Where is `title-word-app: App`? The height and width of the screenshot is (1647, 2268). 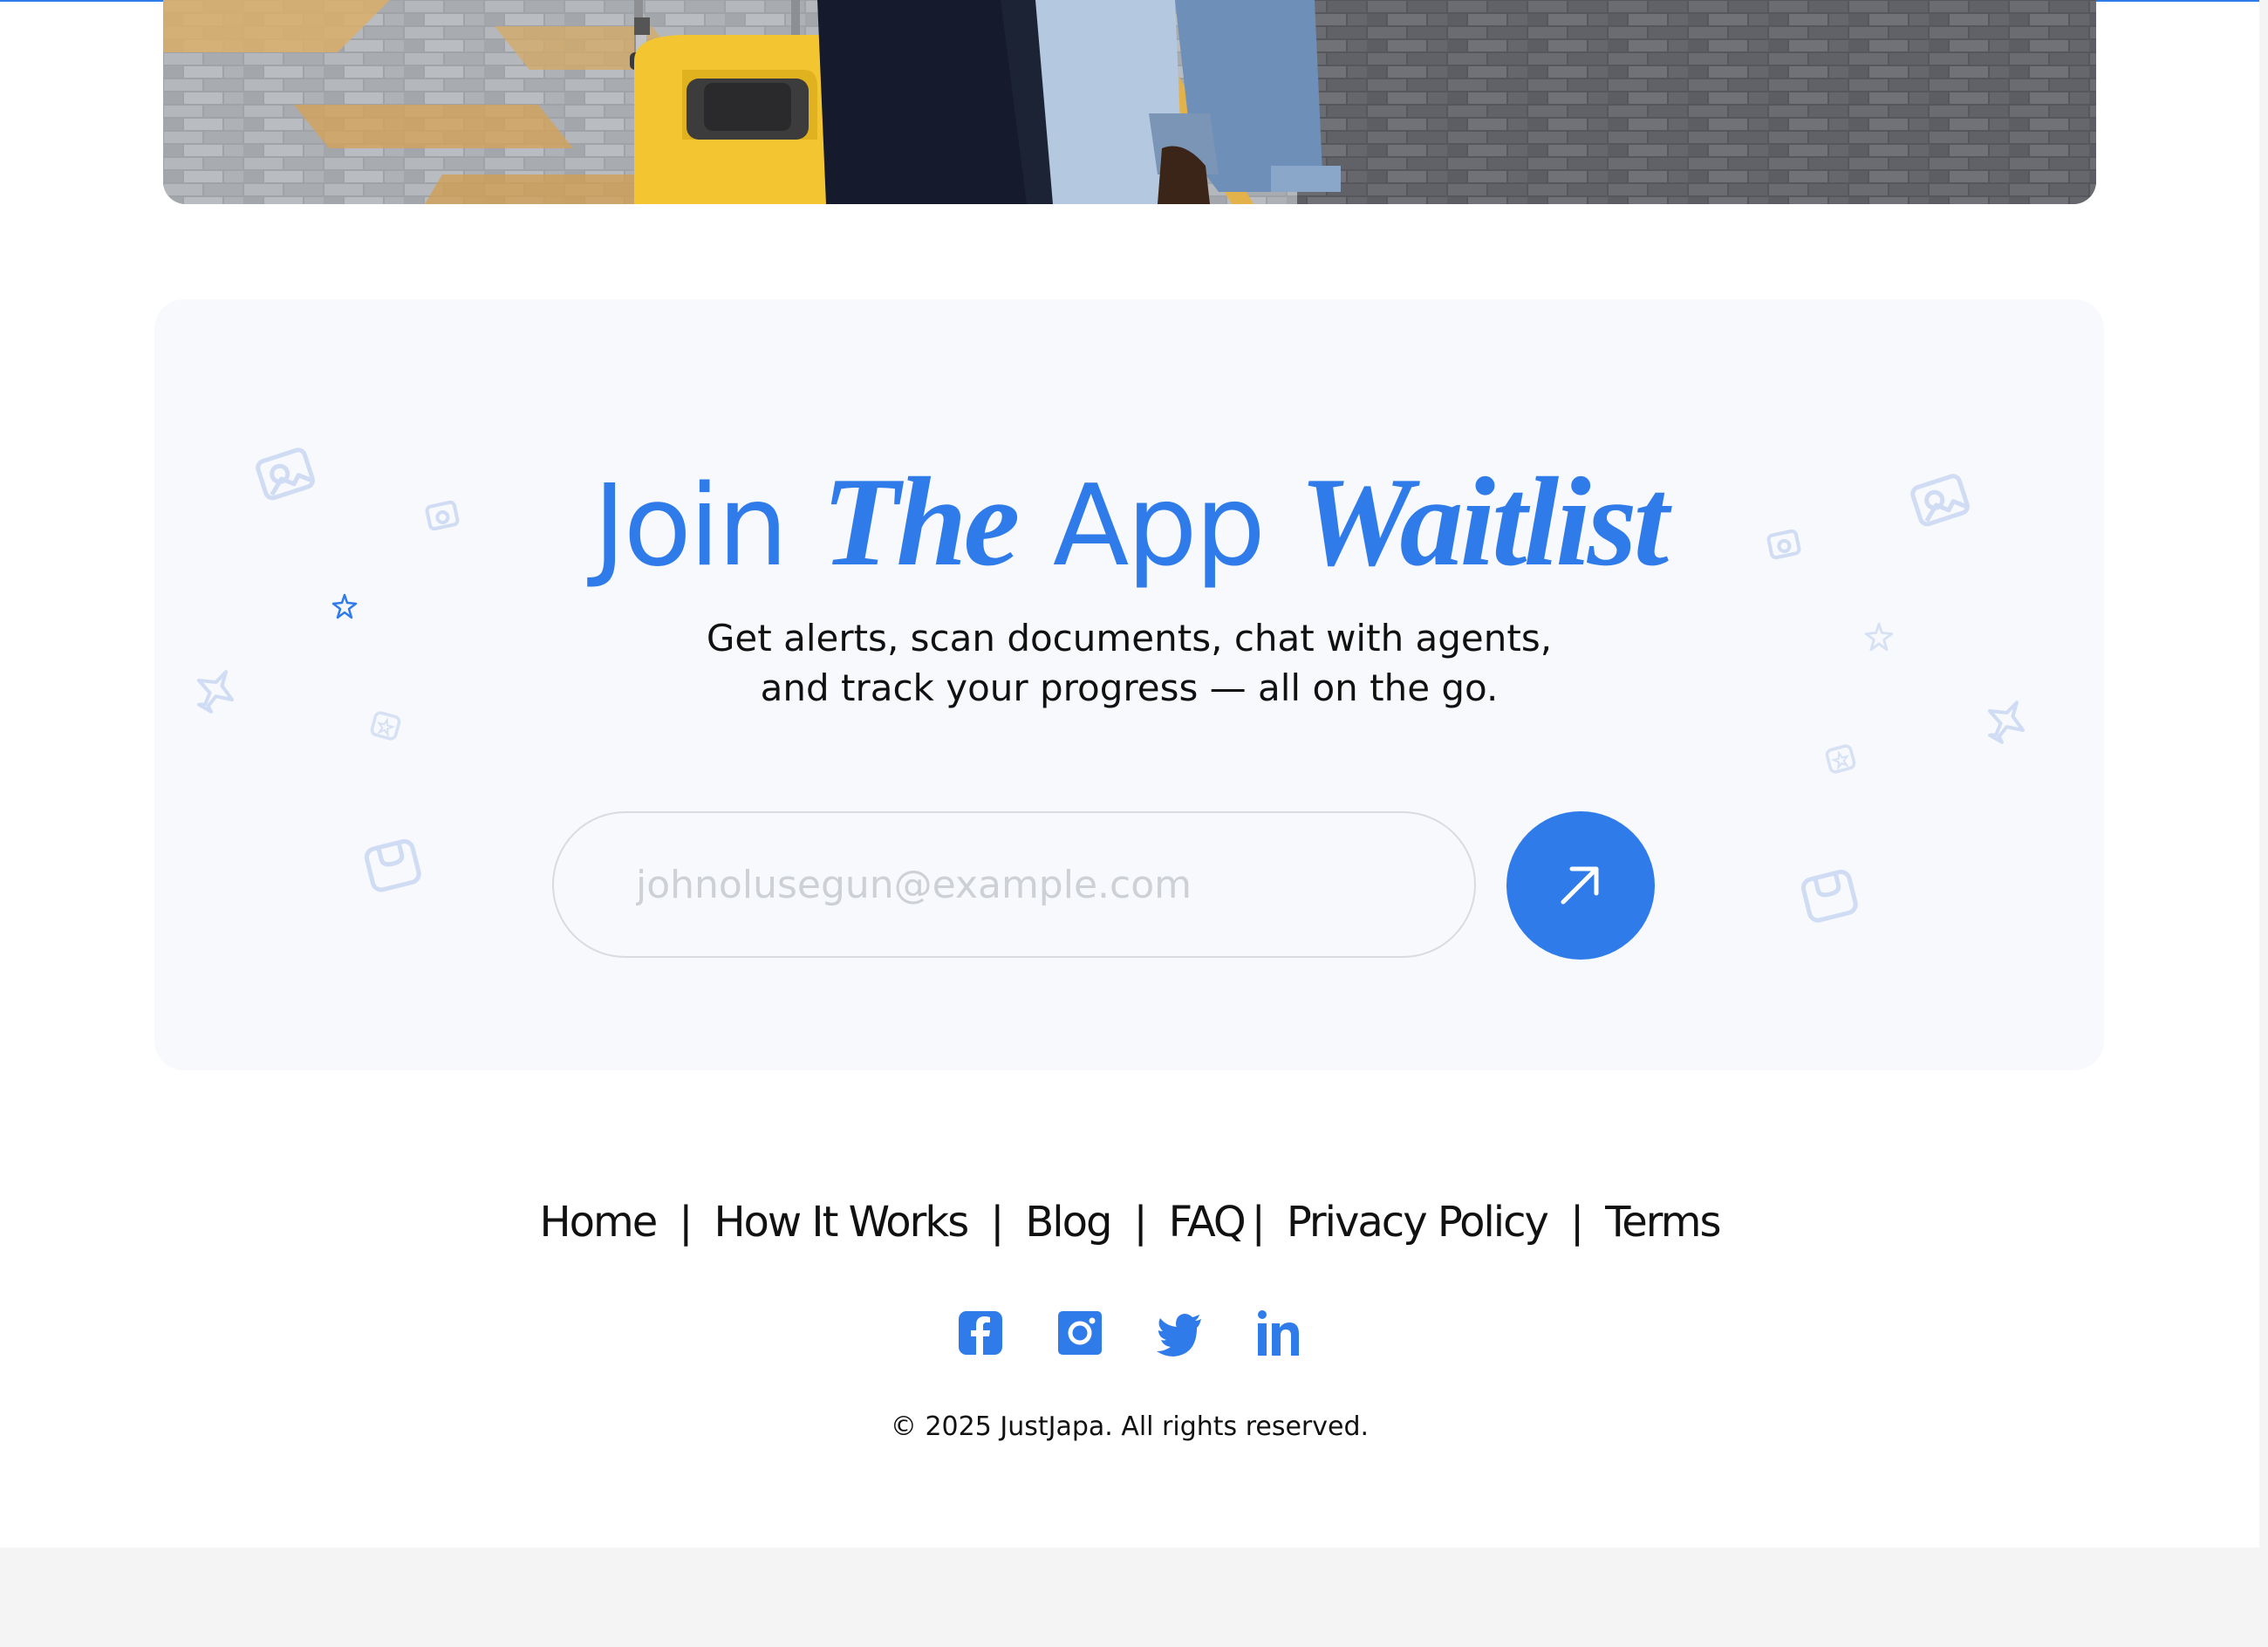
title-word-app: App is located at coordinates (1159, 526).